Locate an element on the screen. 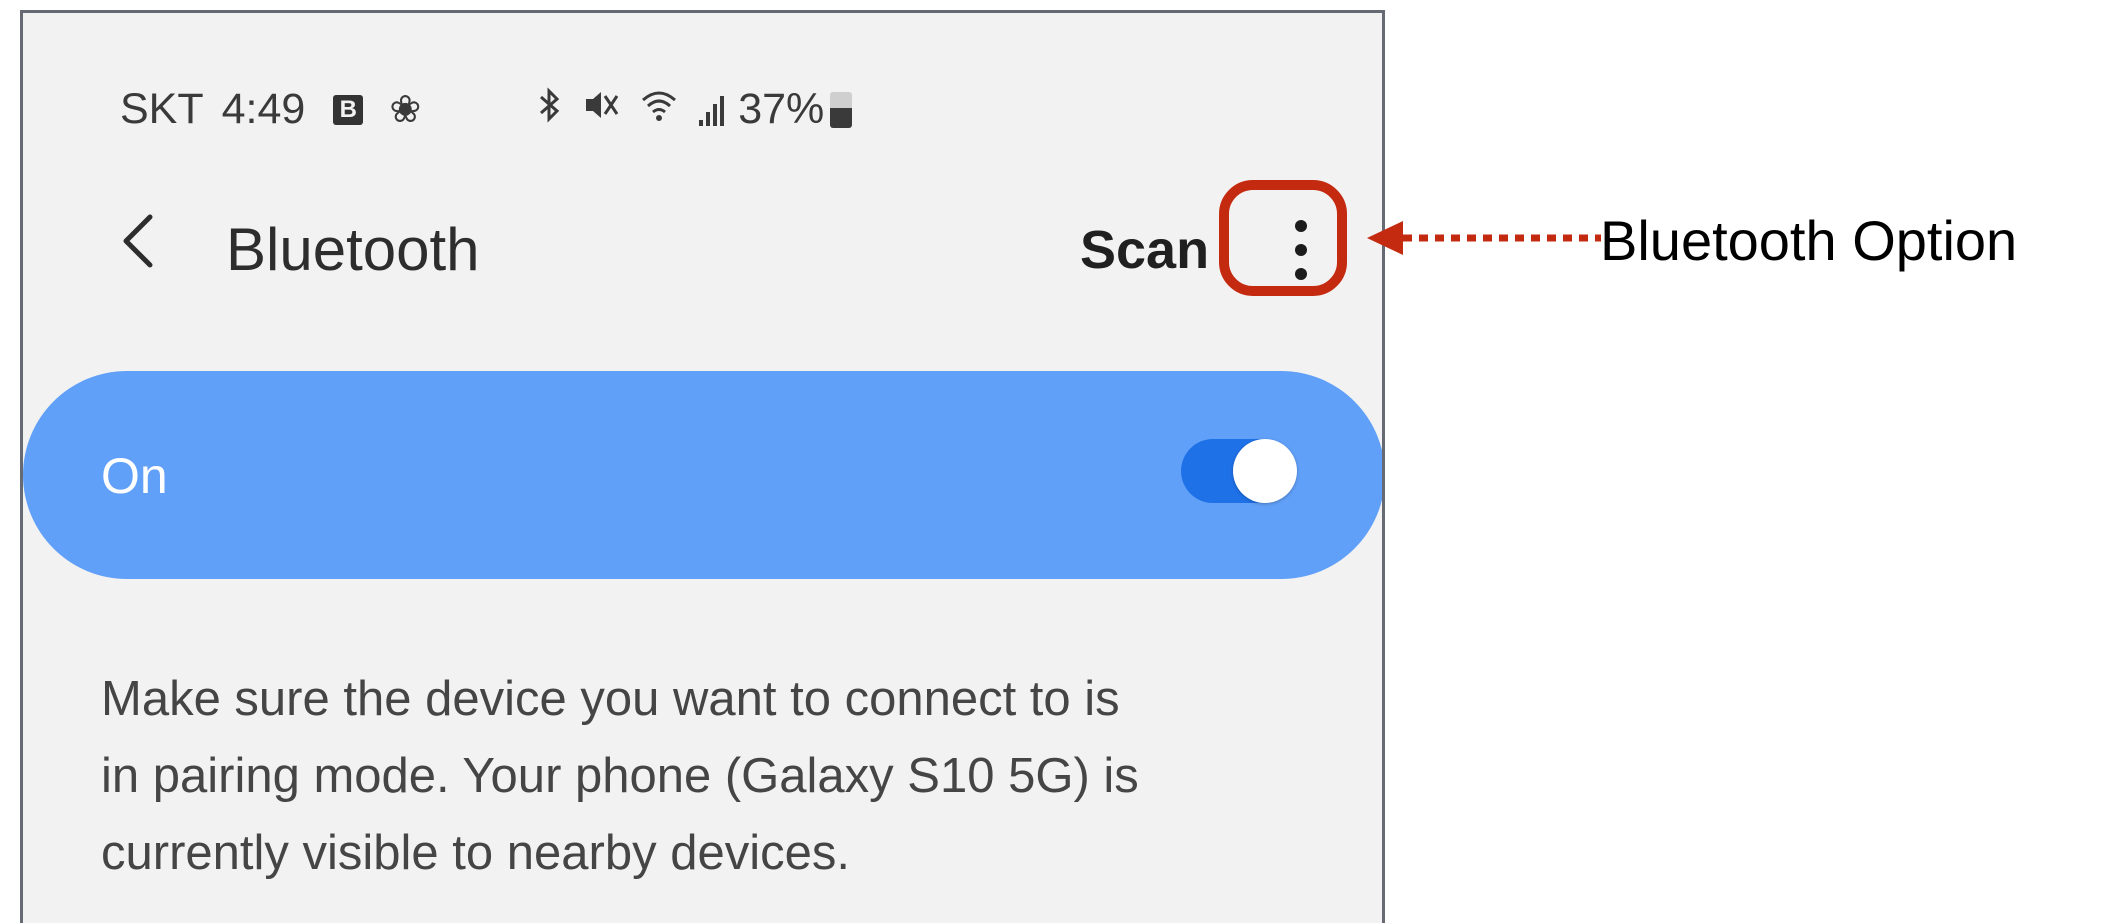 The image size is (2115, 923). clock-text: 4:49 is located at coordinates (263, 109).